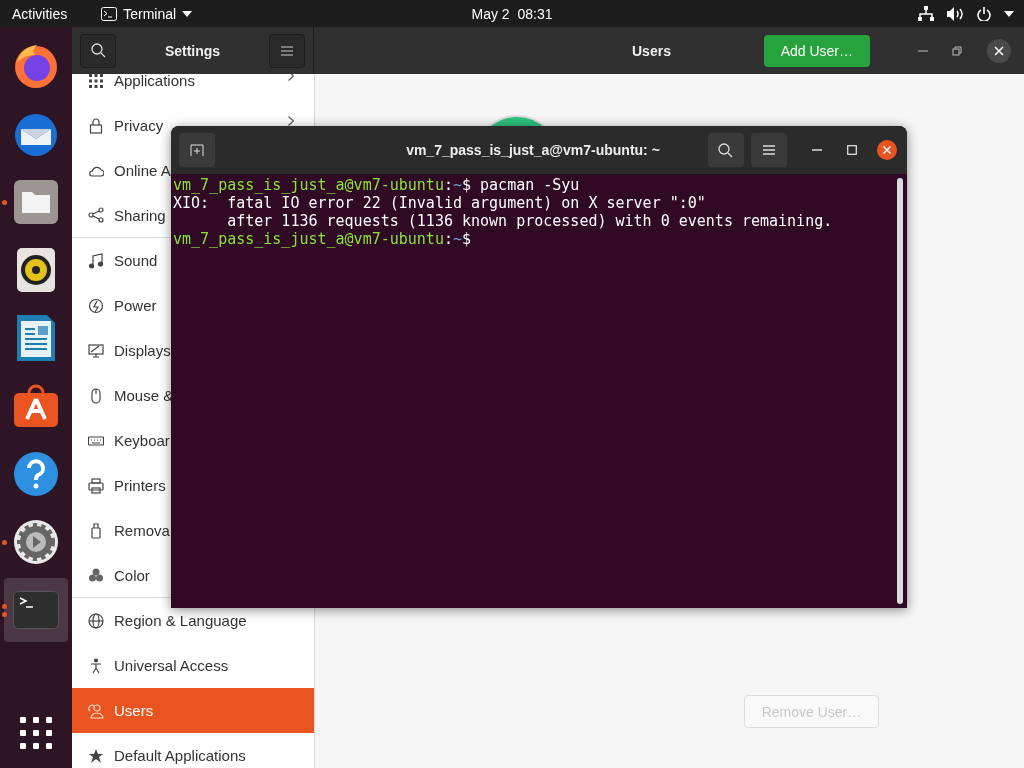 This screenshot has height=768, width=1024. What do you see at coordinates (377, 185) in the screenshot?
I see `terminal-line: vm_7_pass_is_just_a@vm7-ubuntu:~$ pacman -Syu` at bounding box center [377, 185].